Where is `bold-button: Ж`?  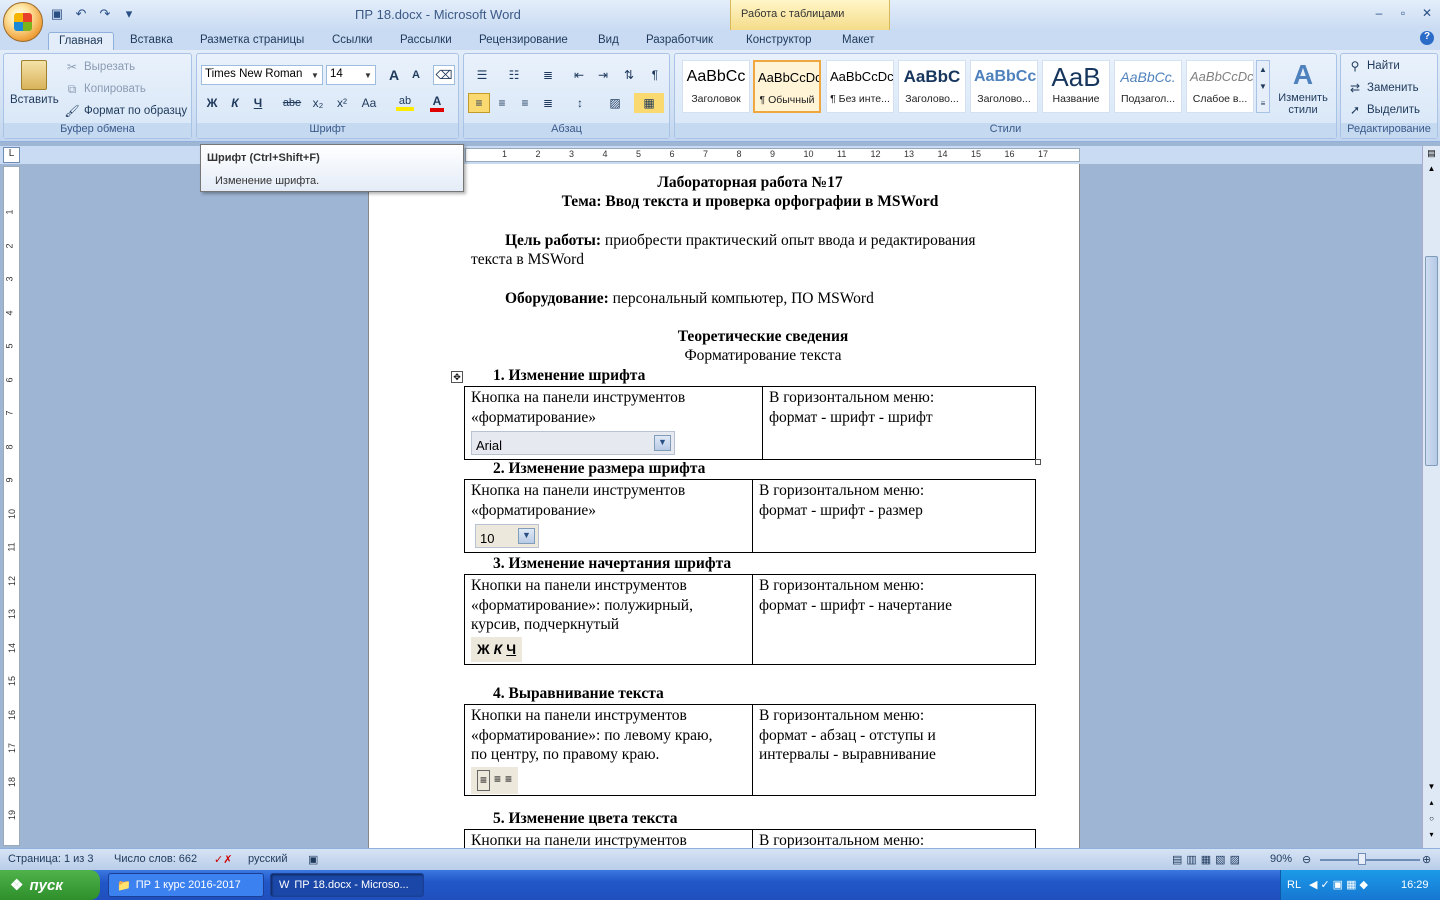 bold-button: Ж is located at coordinates (212, 103).